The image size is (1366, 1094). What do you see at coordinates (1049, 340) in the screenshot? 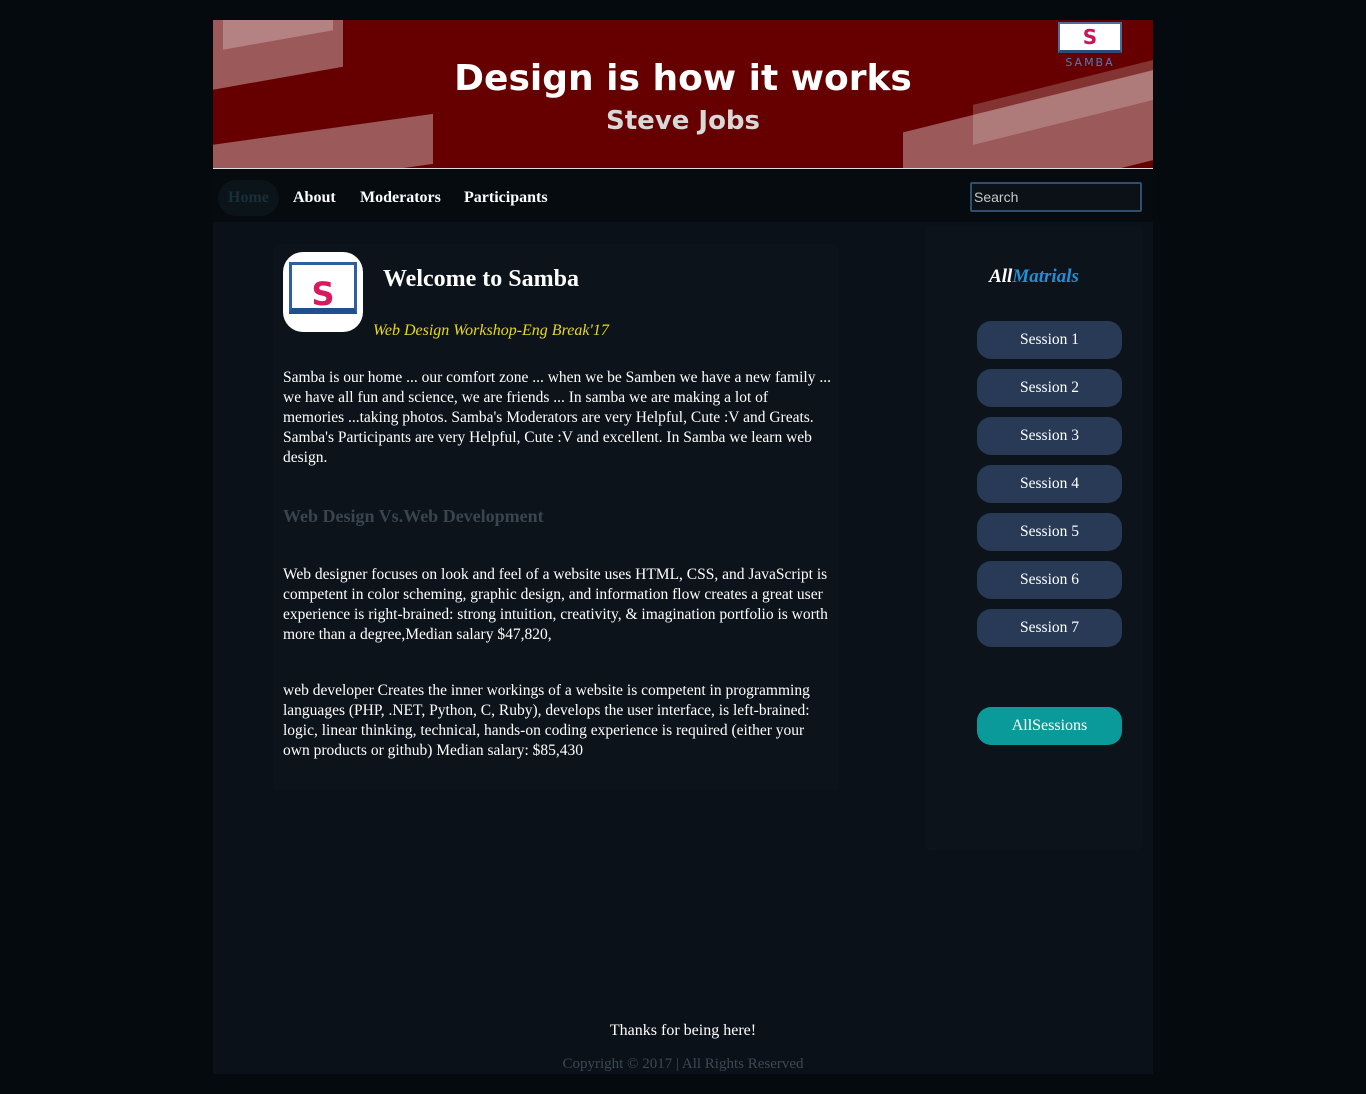
I see `session-1-button: Session 1` at bounding box center [1049, 340].